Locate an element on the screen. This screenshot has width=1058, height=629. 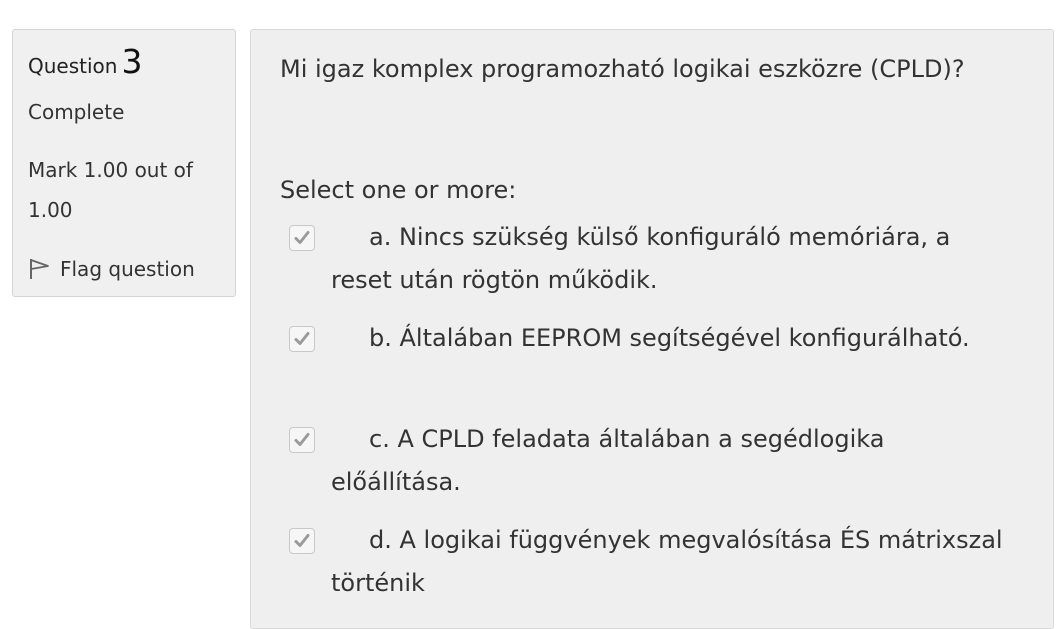
flag-question-link: Flag question is located at coordinates (111, 268).